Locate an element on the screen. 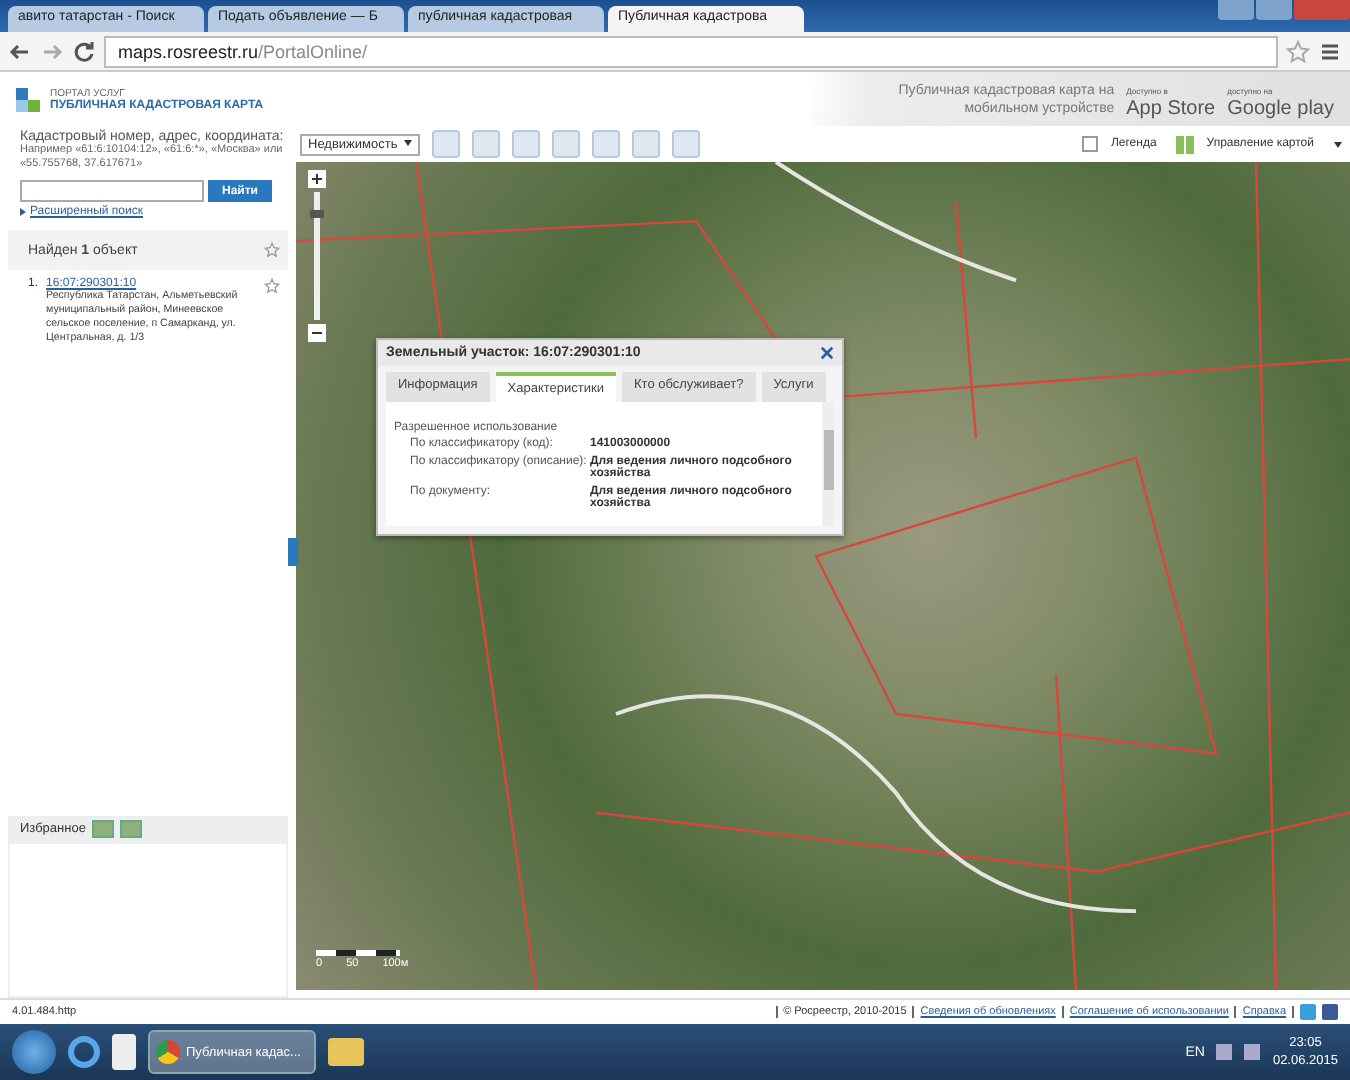  search-field is located at coordinates (112, 191).